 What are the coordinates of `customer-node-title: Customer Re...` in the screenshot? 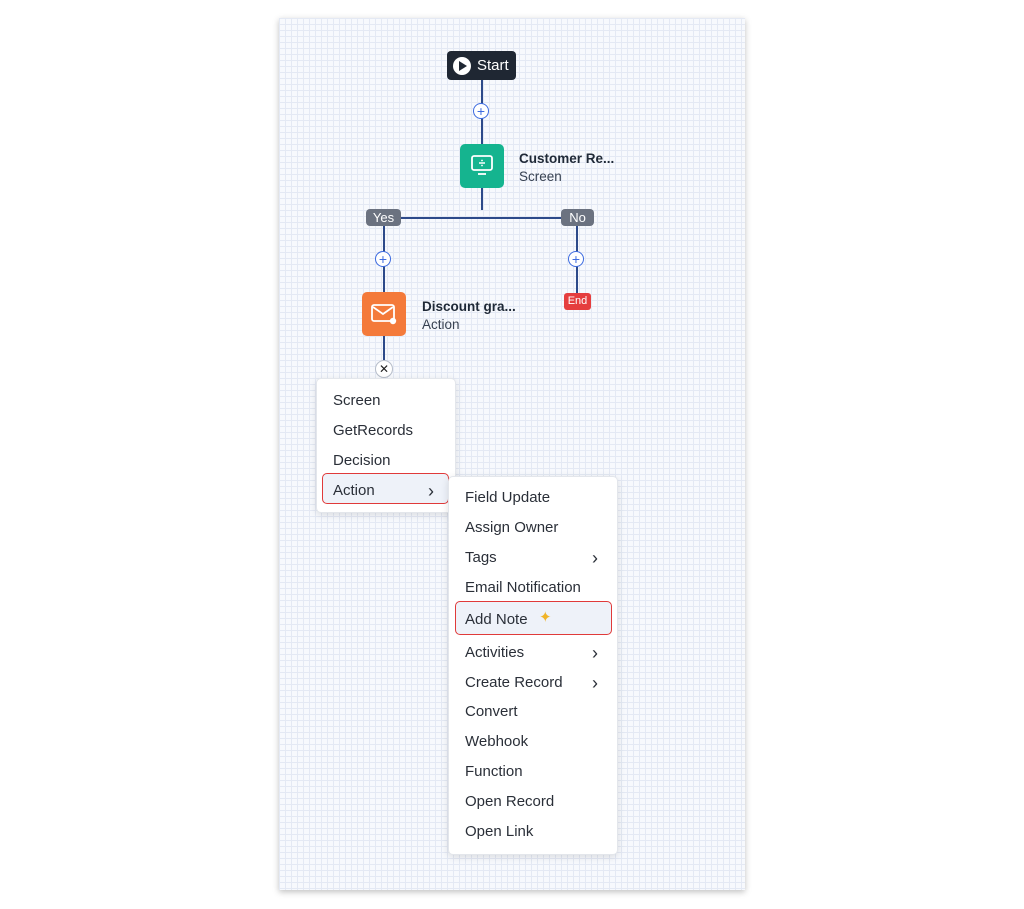 It's located at (567, 158).